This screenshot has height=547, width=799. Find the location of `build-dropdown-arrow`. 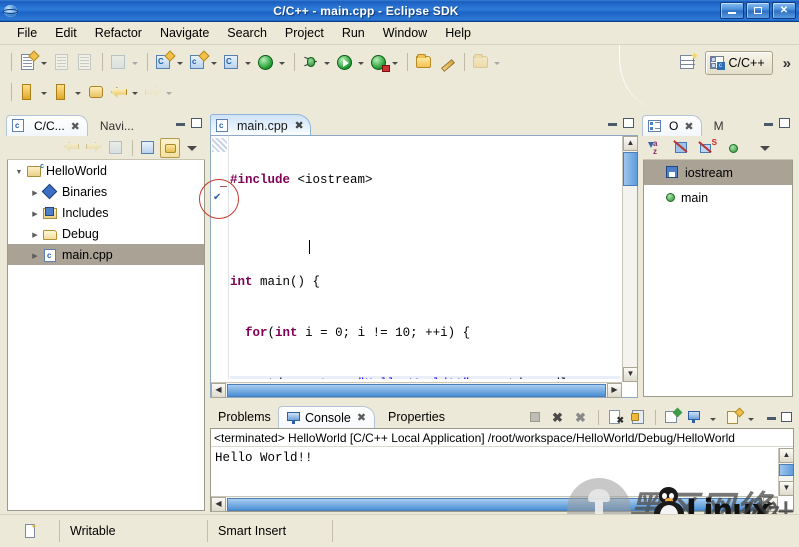

build-dropdown-arrow is located at coordinates (135, 62).